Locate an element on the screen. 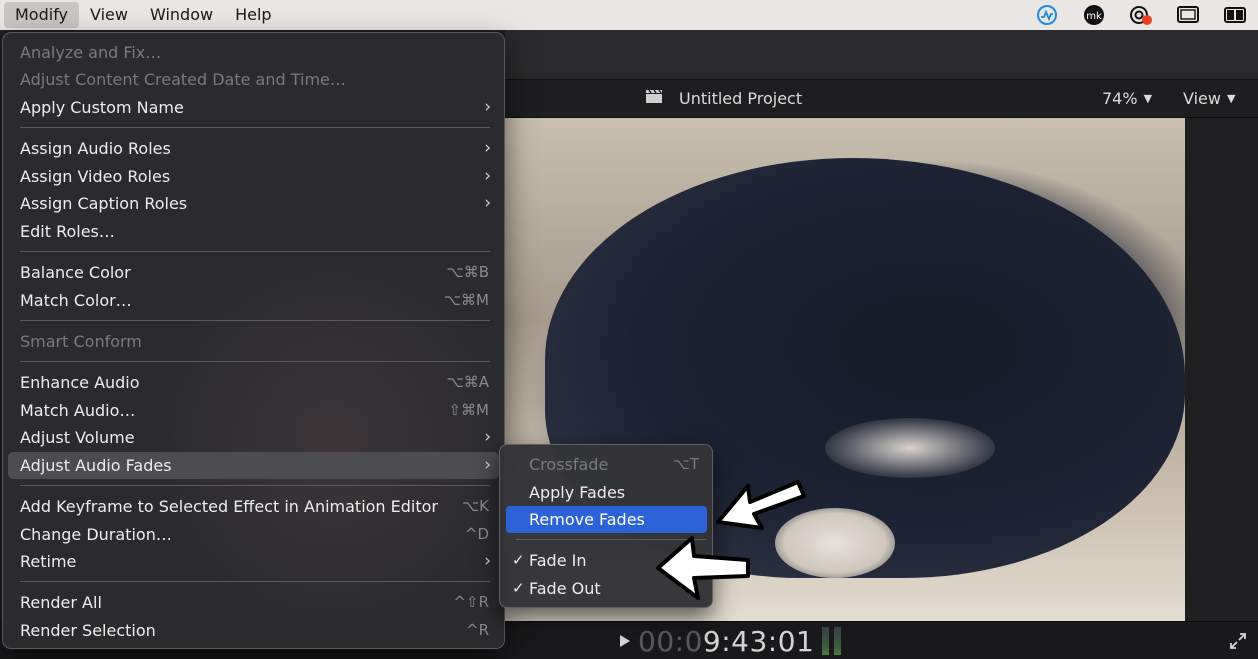  timecode-dim: 00:0 is located at coordinates (670, 641).